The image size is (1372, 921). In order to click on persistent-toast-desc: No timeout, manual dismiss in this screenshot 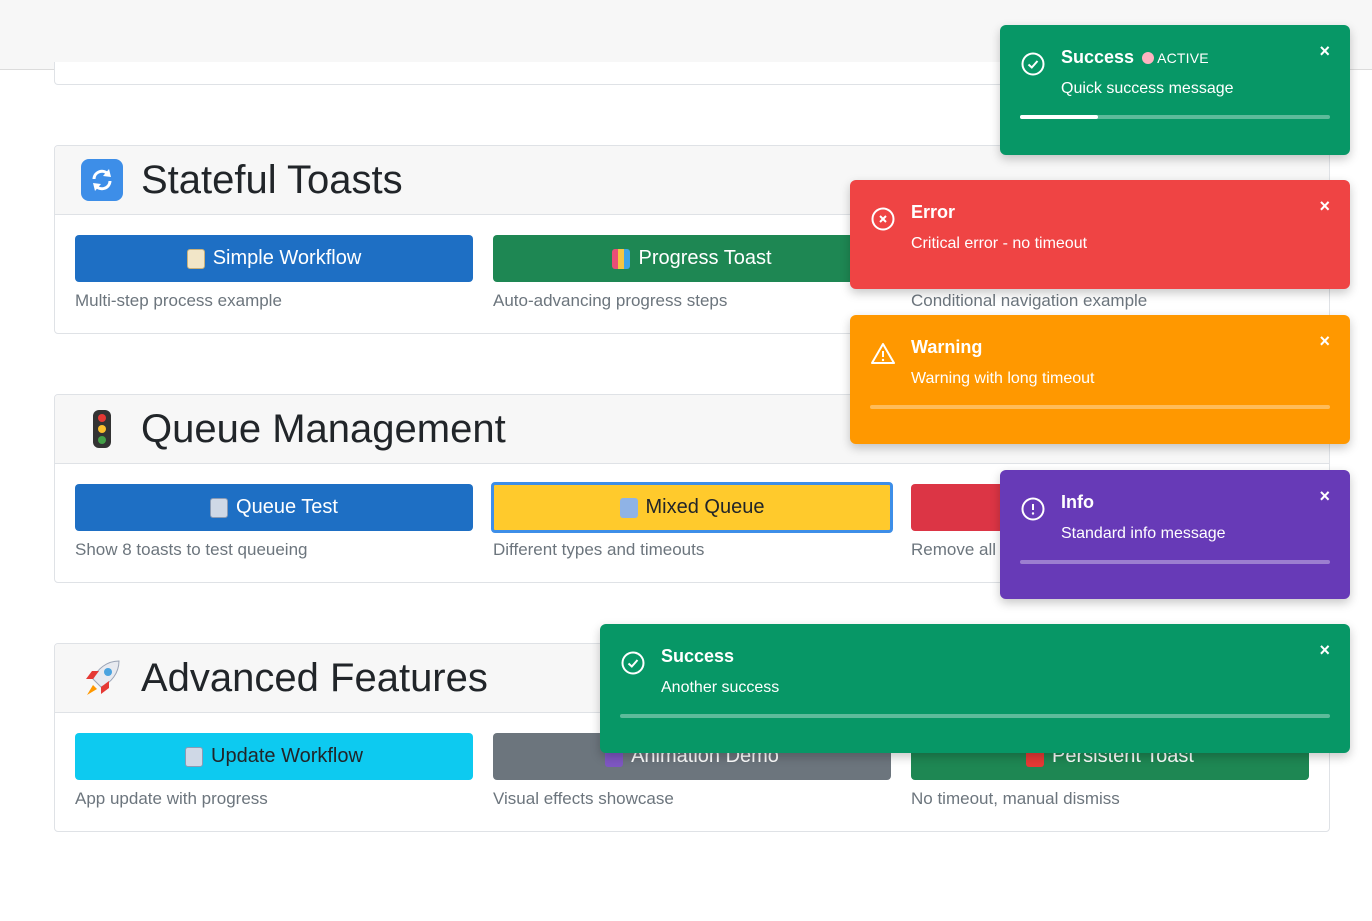, I will do `click(1015, 798)`.